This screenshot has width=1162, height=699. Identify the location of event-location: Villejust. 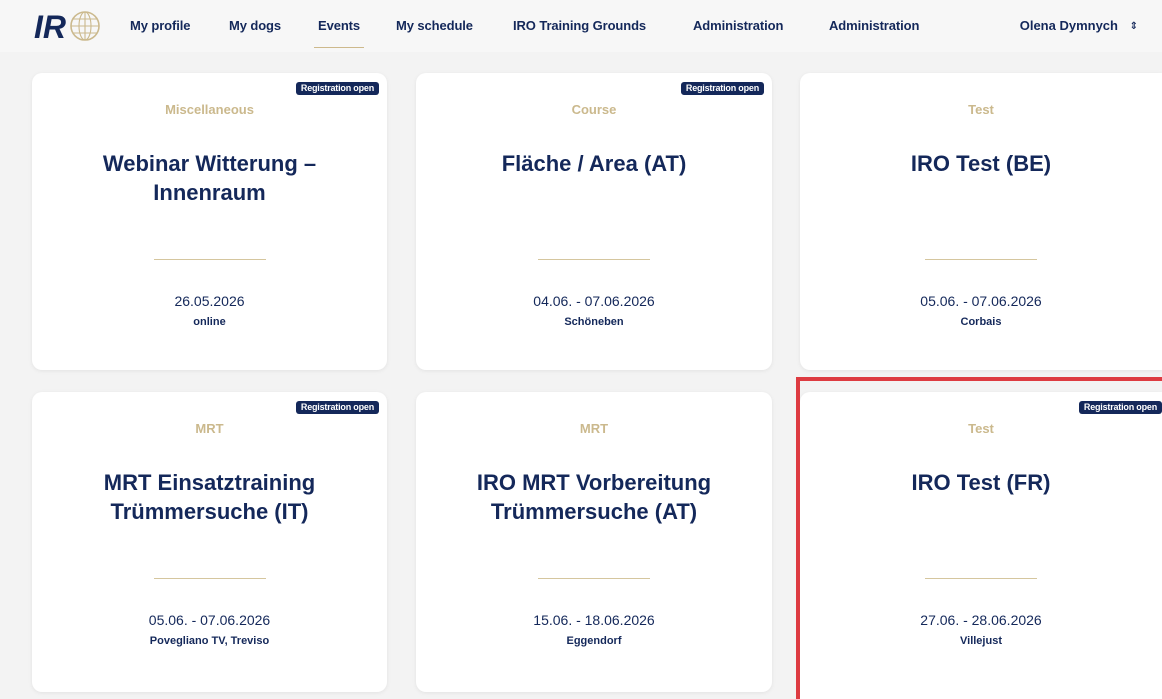
(981, 641).